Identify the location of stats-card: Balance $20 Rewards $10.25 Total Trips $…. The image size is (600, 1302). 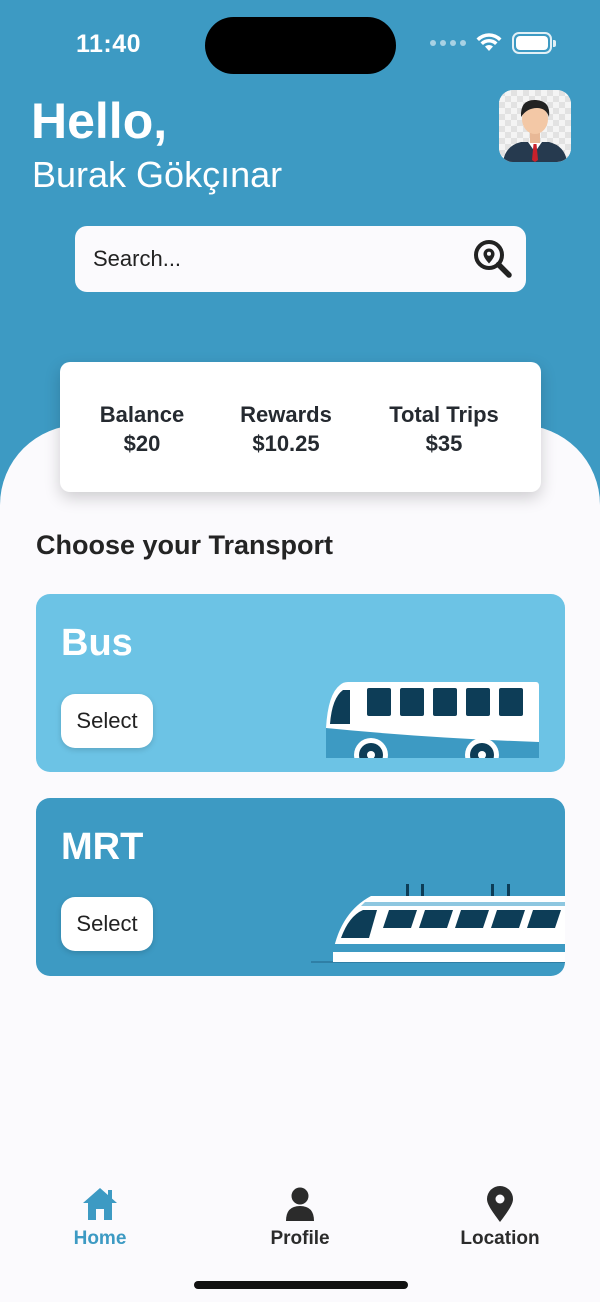
(300, 427).